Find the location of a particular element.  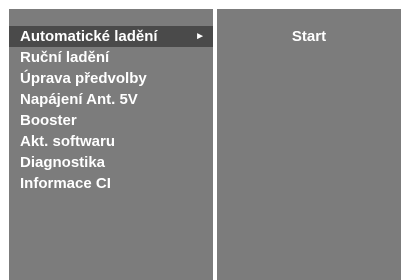

menu-item-diagnostics: Diagnostika is located at coordinates (111, 162).